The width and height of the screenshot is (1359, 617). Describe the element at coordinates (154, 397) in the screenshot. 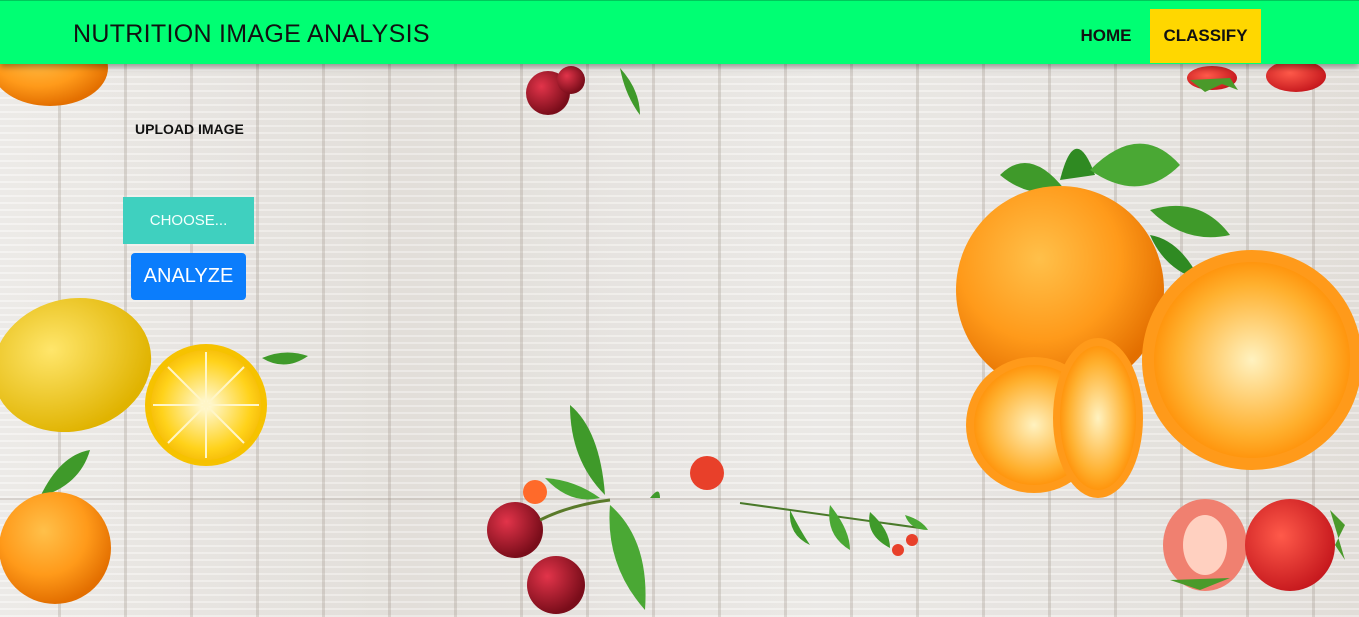

I see `lemon-icon` at that location.